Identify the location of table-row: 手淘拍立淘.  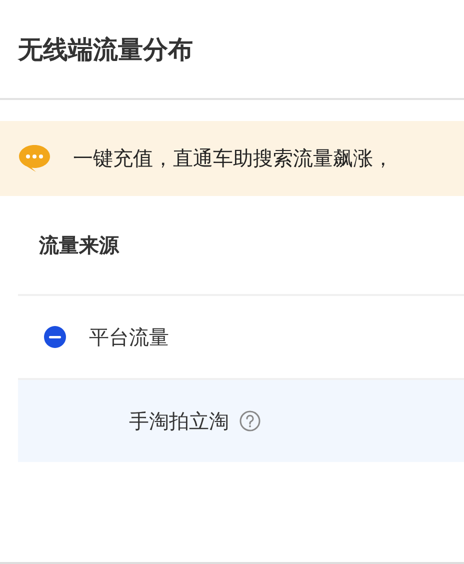
(241, 421).